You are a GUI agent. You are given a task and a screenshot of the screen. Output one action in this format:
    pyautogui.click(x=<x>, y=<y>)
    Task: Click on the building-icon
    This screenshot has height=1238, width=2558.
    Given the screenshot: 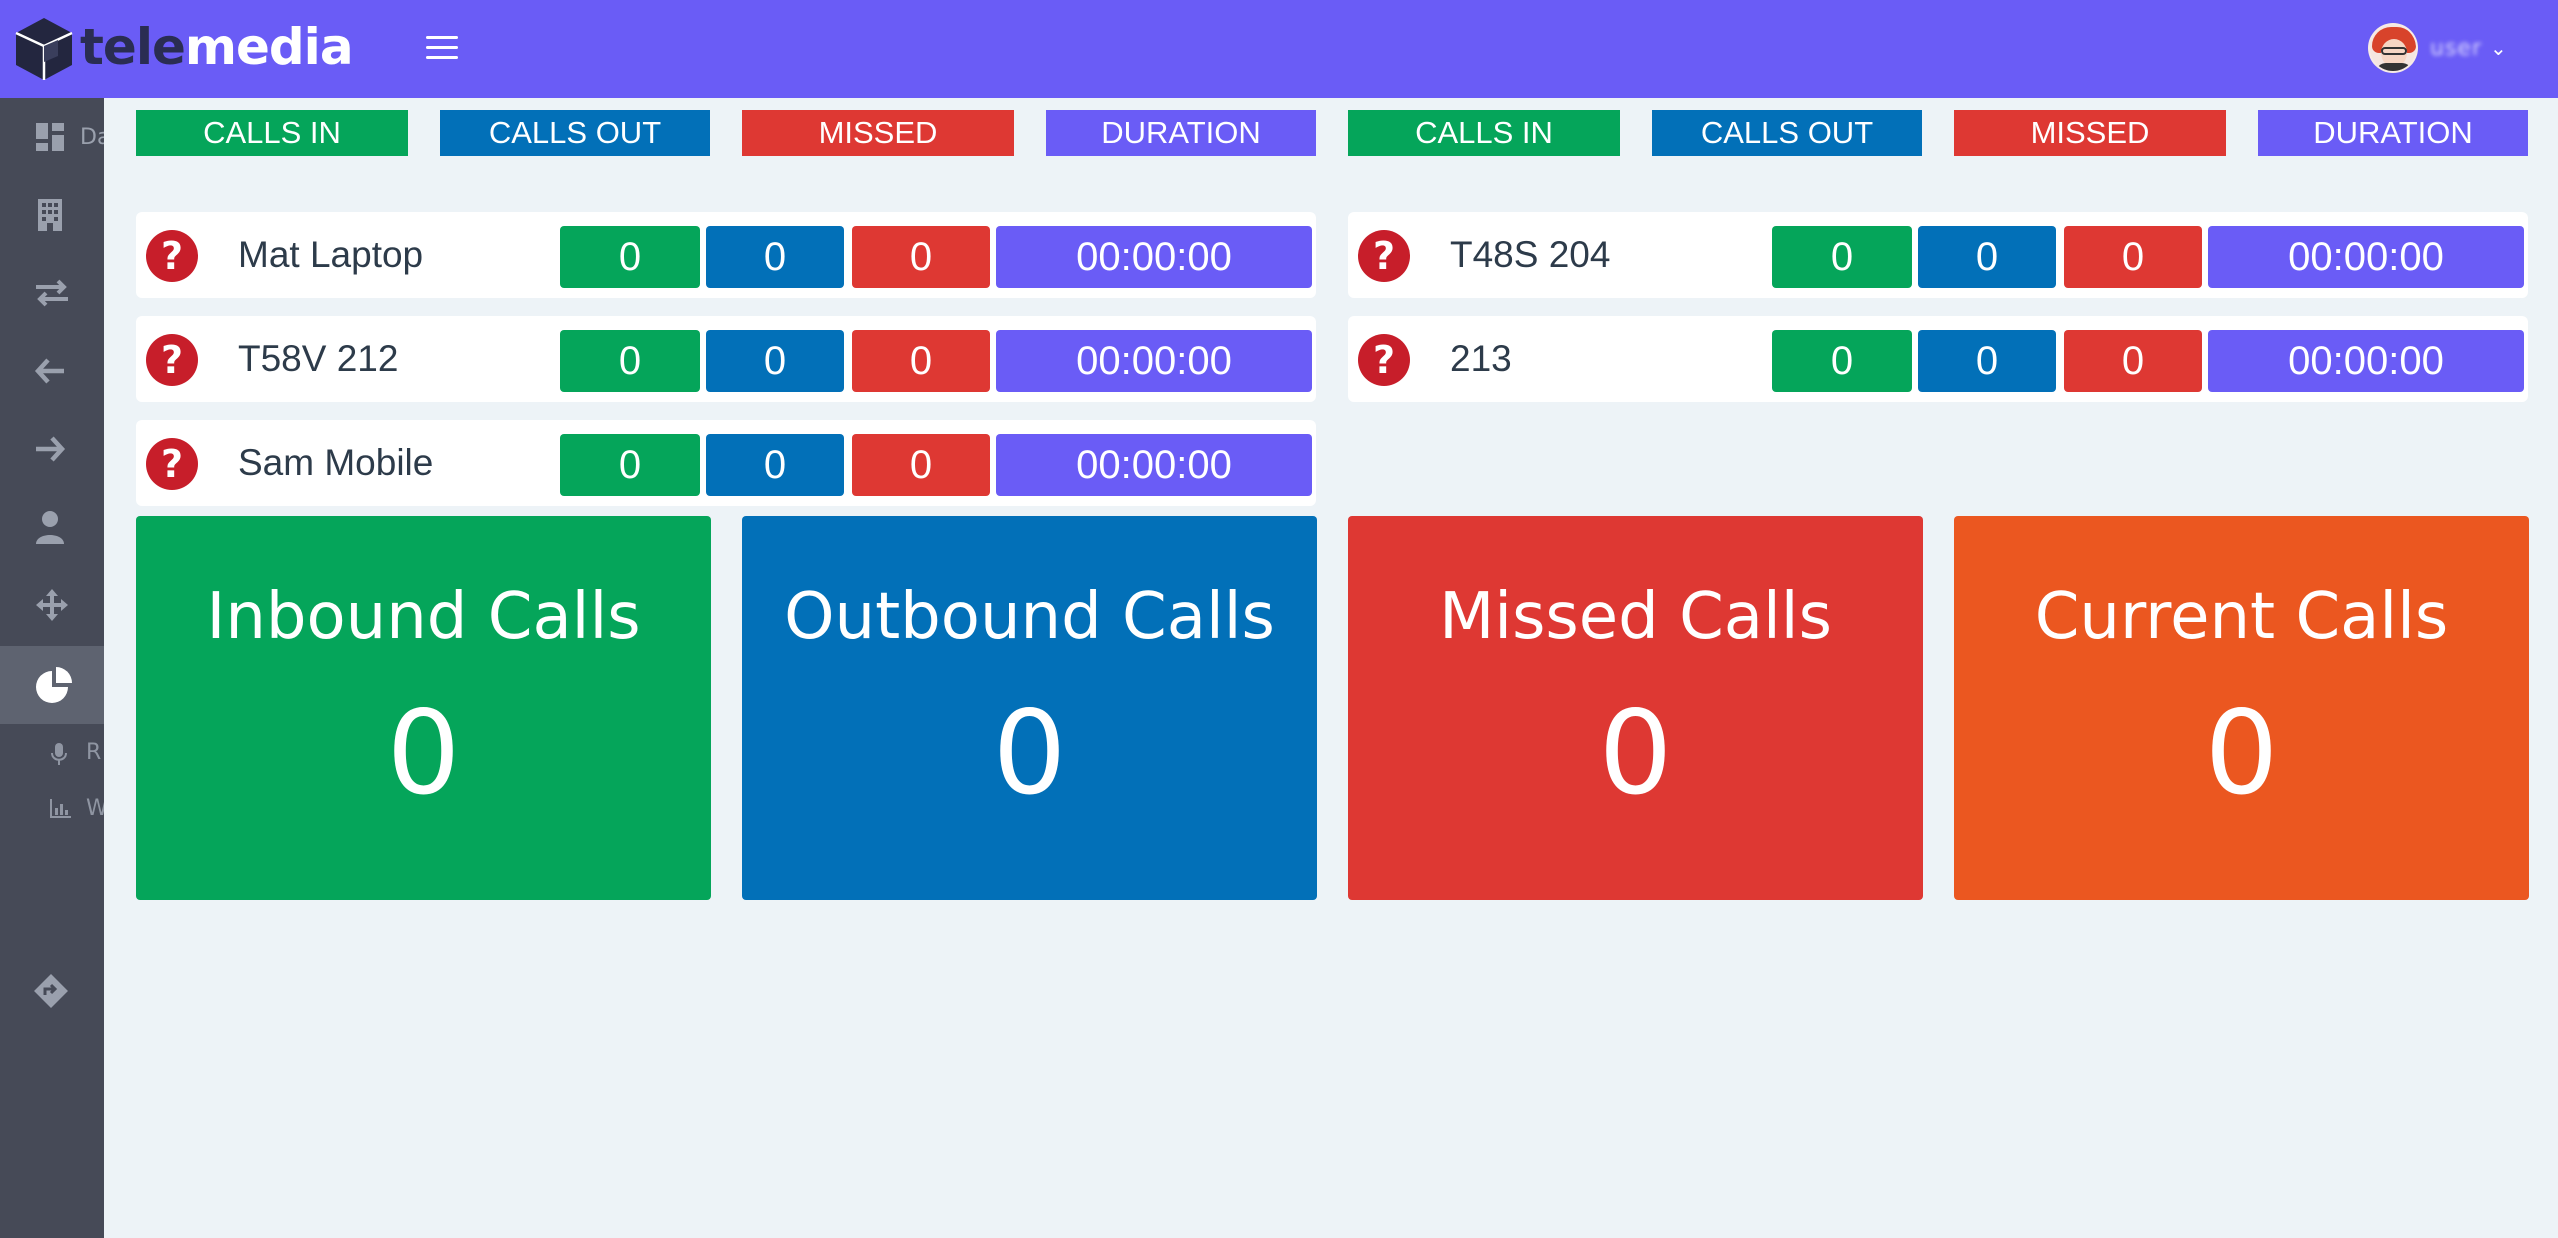 What is the action you would take?
    pyautogui.click(x=50, y=215)
    